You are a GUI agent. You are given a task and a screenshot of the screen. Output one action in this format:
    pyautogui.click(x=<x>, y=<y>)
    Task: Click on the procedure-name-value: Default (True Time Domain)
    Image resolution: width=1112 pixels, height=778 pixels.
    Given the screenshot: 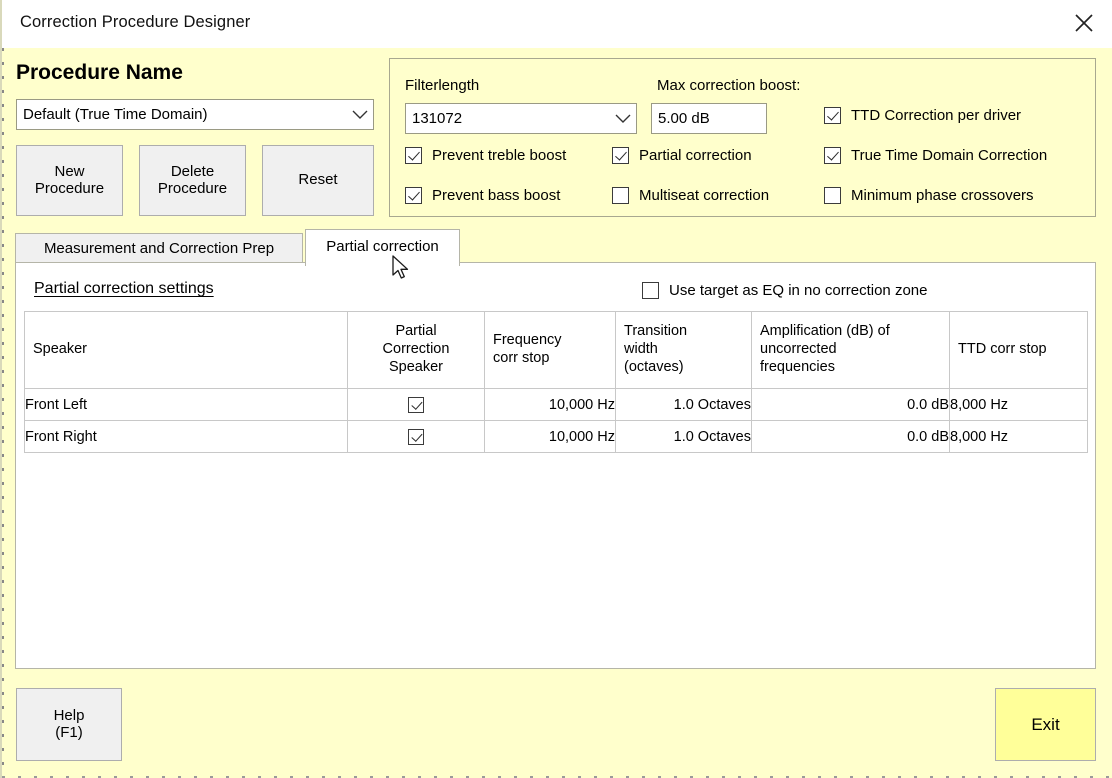 What is the action you would take?
    pyautogui.click(x=115, y=114)
    